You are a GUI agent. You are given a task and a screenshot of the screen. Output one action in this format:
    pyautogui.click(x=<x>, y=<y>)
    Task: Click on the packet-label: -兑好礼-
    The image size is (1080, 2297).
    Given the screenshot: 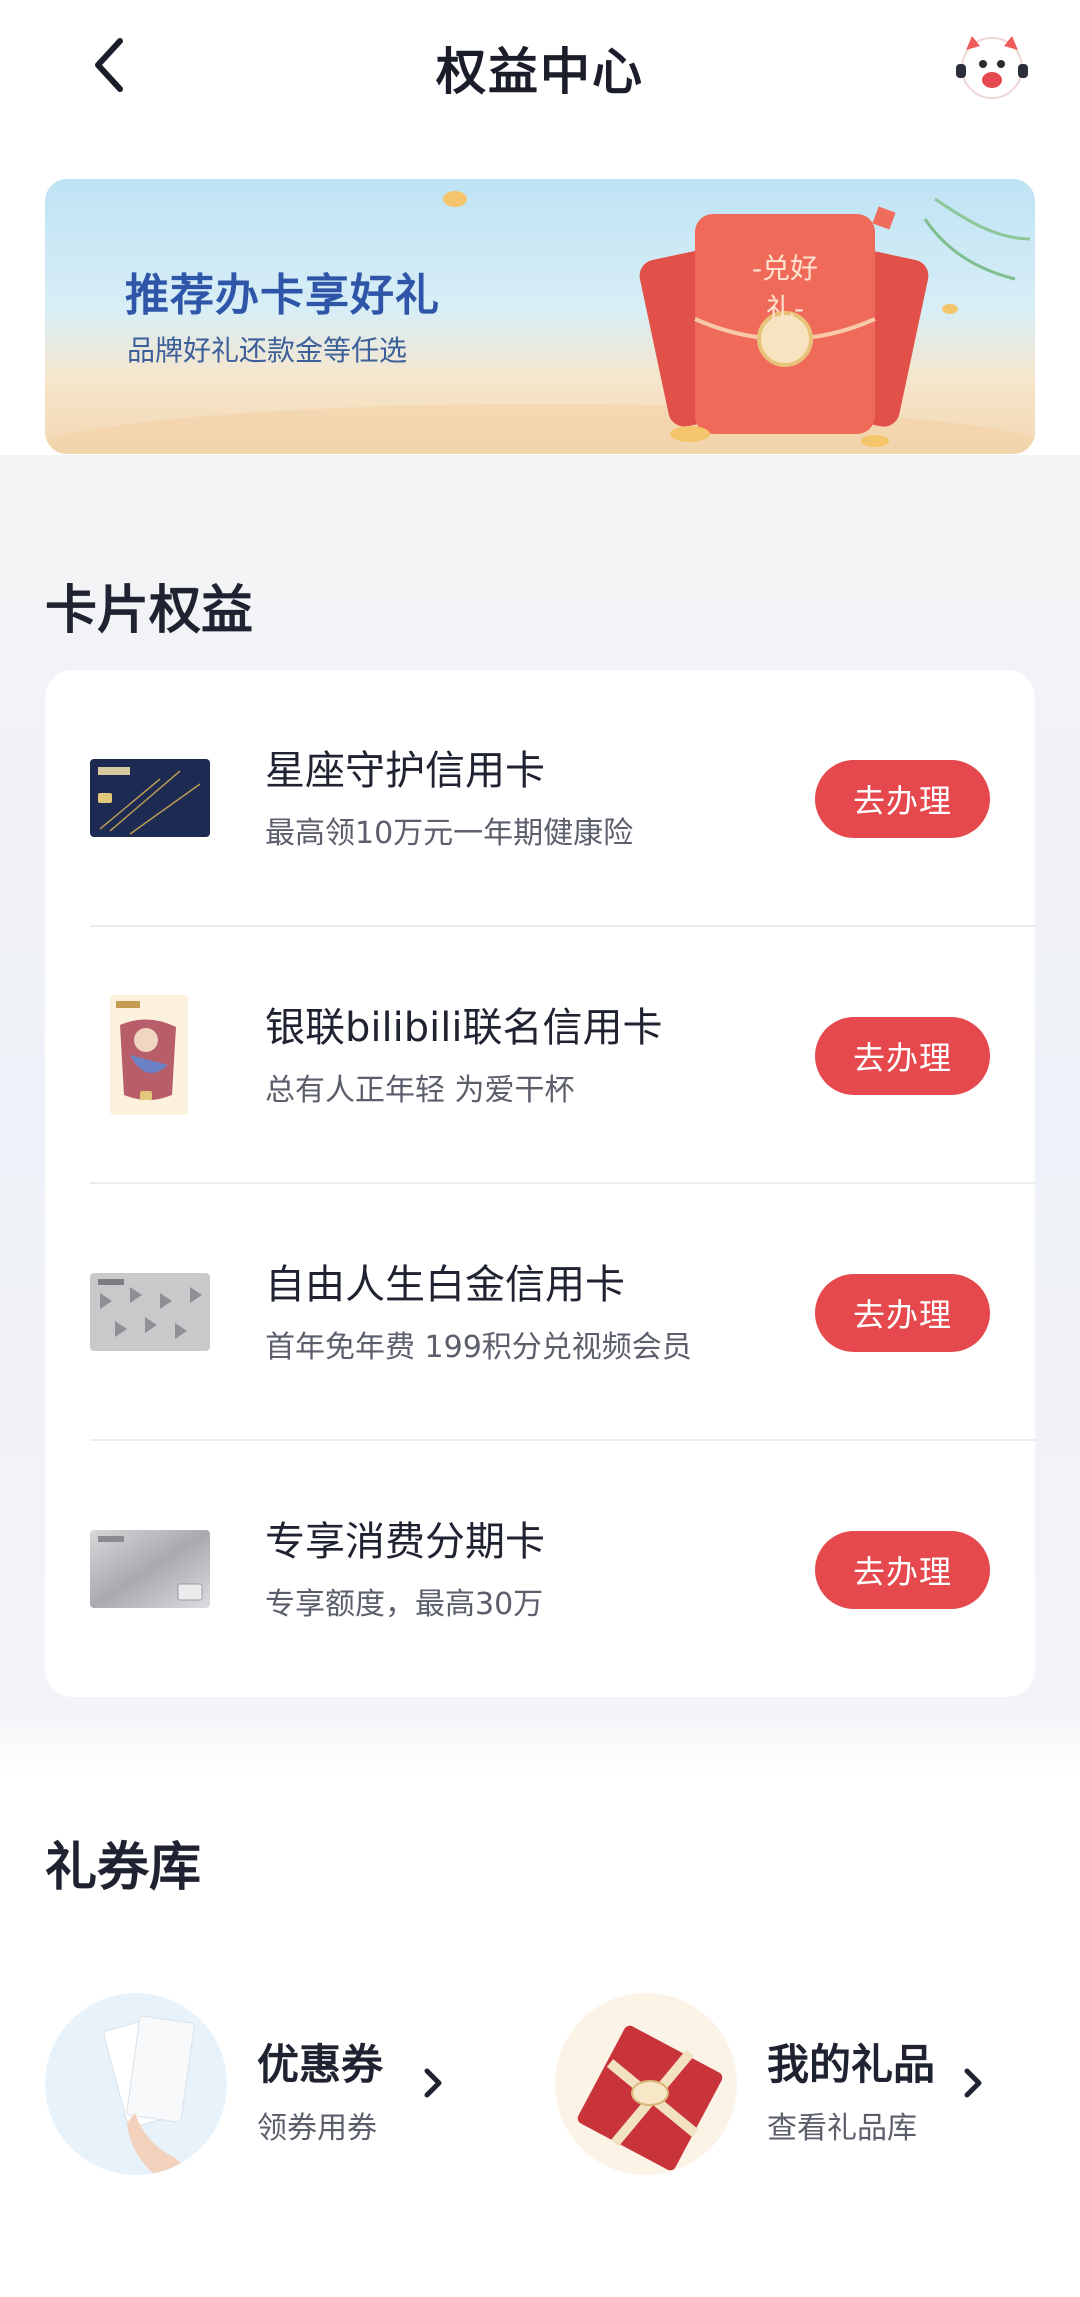 What is the action you would take?
    pyautogui.click(x=785, y=288)
    